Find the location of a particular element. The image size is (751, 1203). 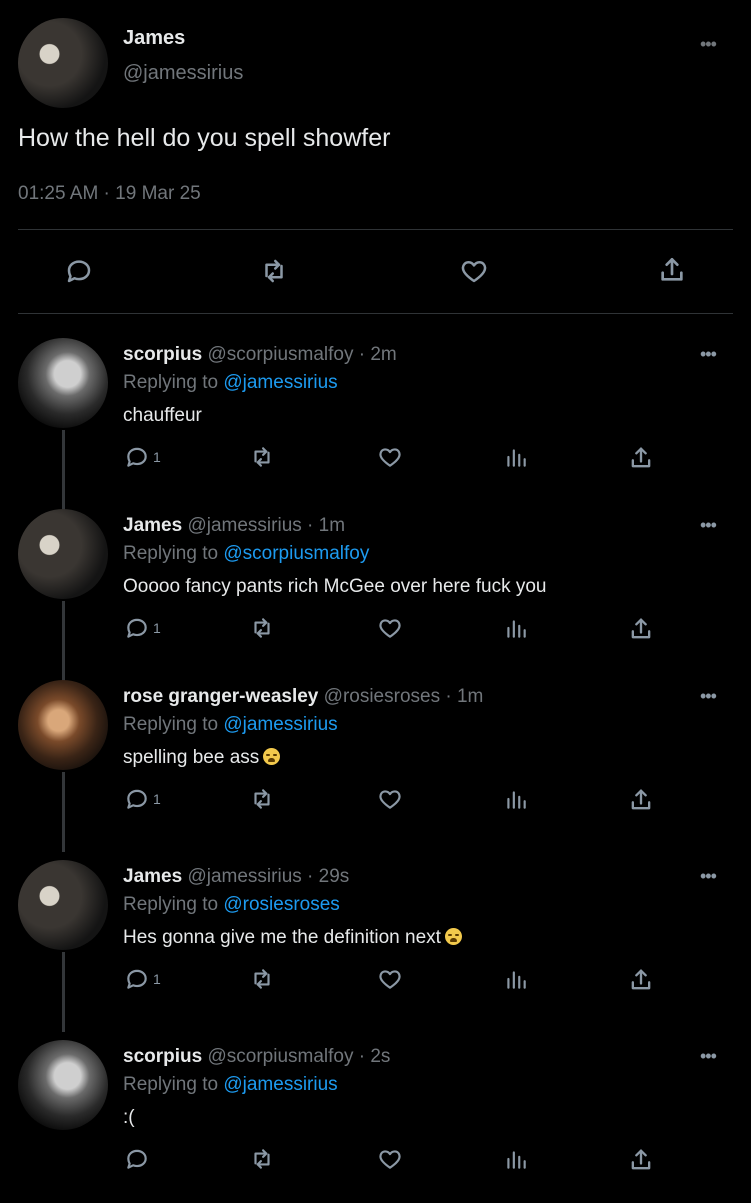

reply-header: scorpius @scorpiusmalfoy · 2m is located at coordinates (260, 355).